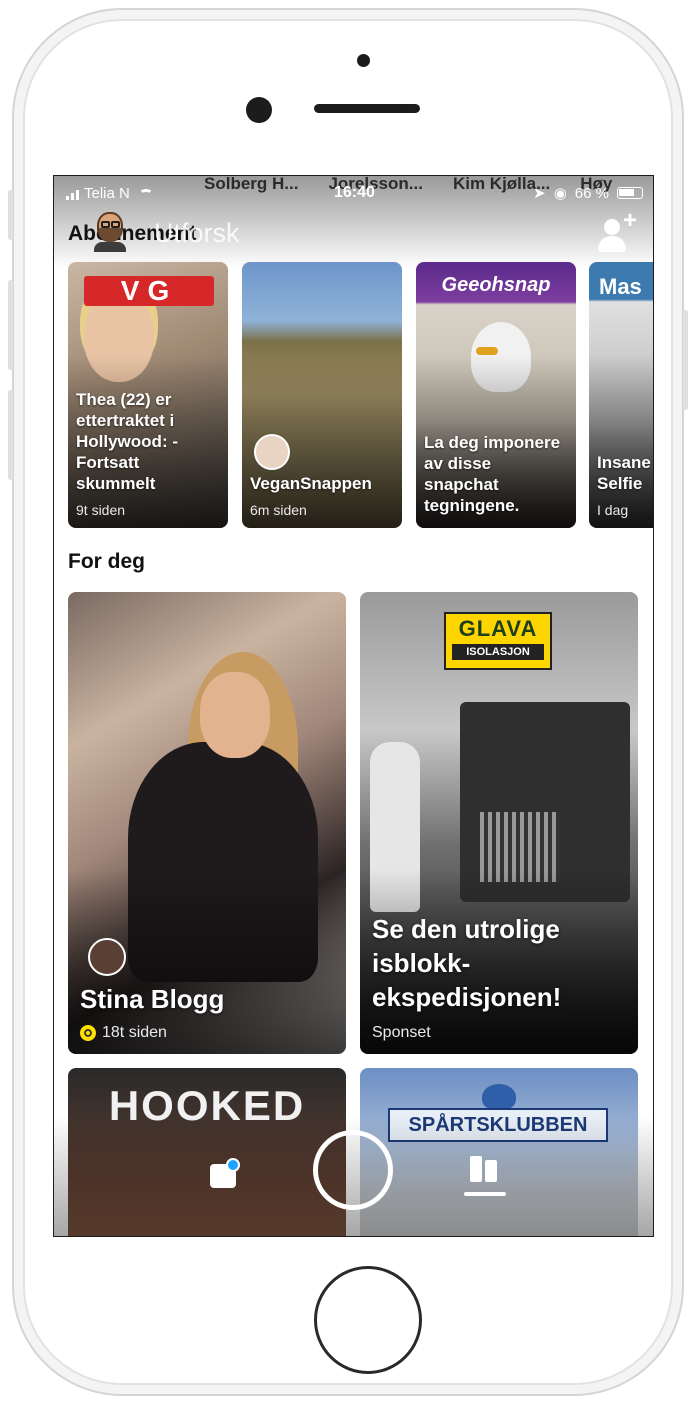  What do you see at coordinates (499, 1097) in the screenshot?
I see `club-badge-icon` at bounding box center [499, 1097].